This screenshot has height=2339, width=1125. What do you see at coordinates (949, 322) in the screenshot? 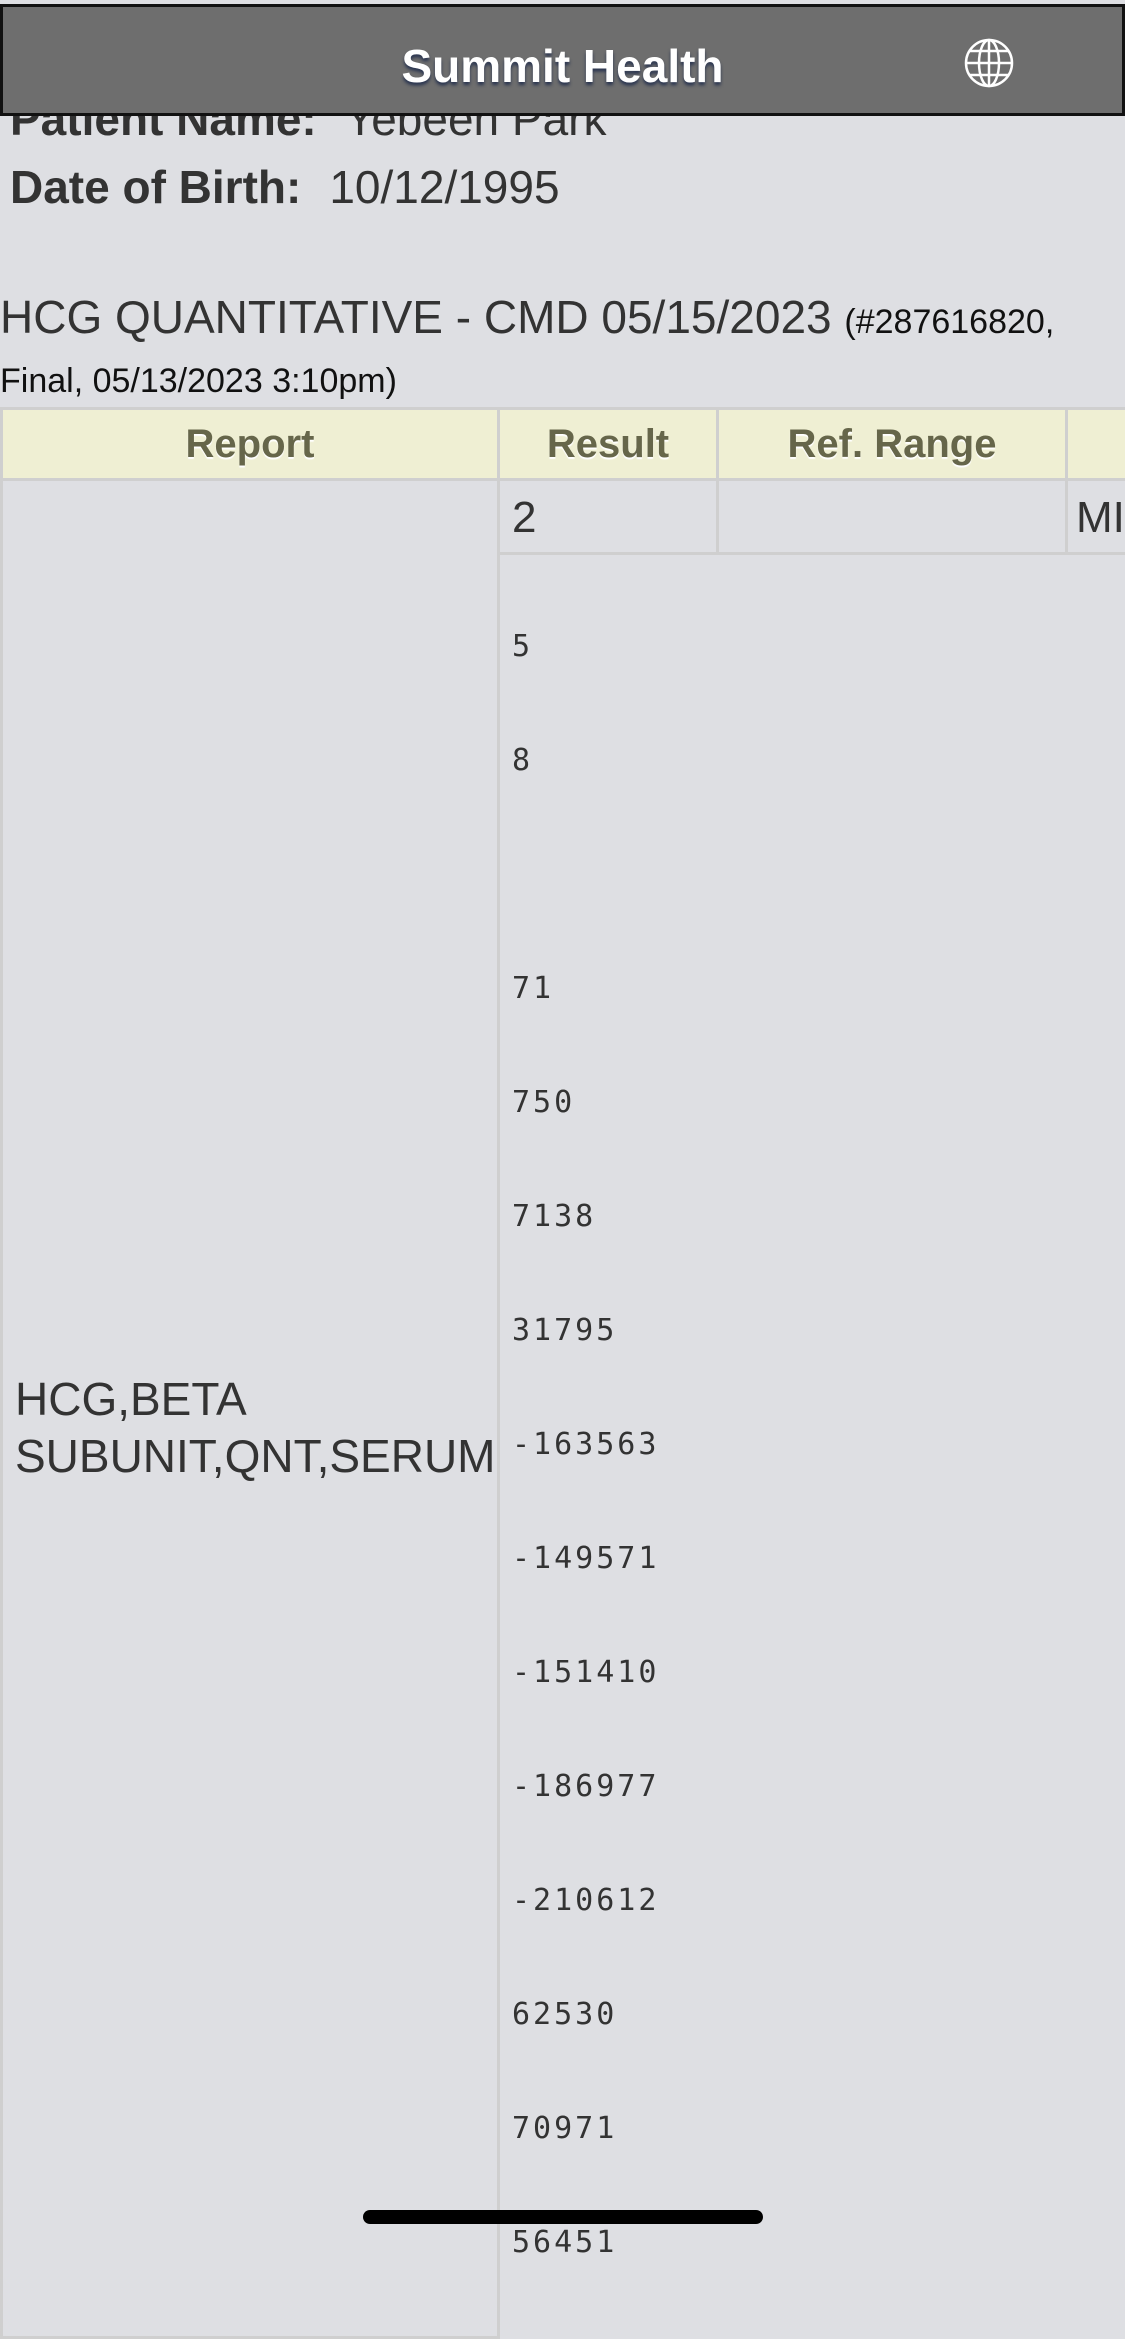
I see `lab-id: (#287616820,` at bounding box center [949, 322].